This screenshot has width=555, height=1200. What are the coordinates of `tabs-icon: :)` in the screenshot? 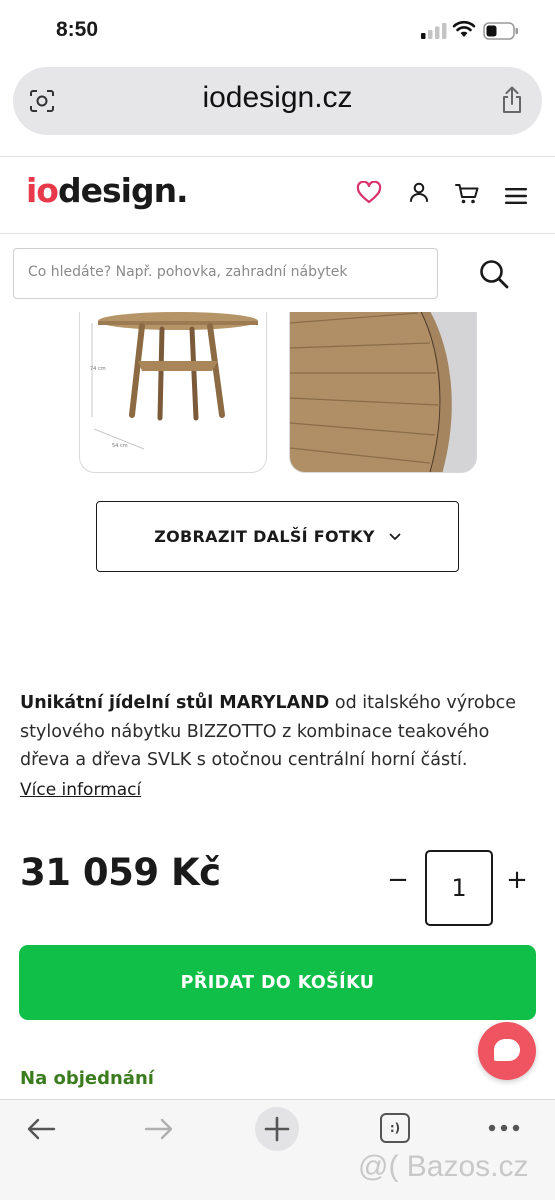 It's located at (395, 1128).